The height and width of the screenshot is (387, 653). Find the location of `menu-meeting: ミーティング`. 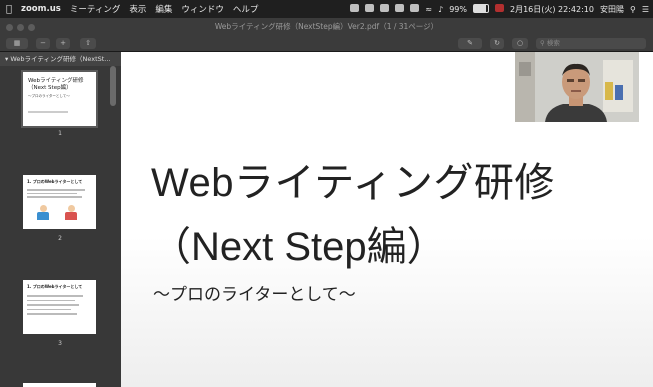

menu-meeting: ミーティング is located at coordinates (95, 9).